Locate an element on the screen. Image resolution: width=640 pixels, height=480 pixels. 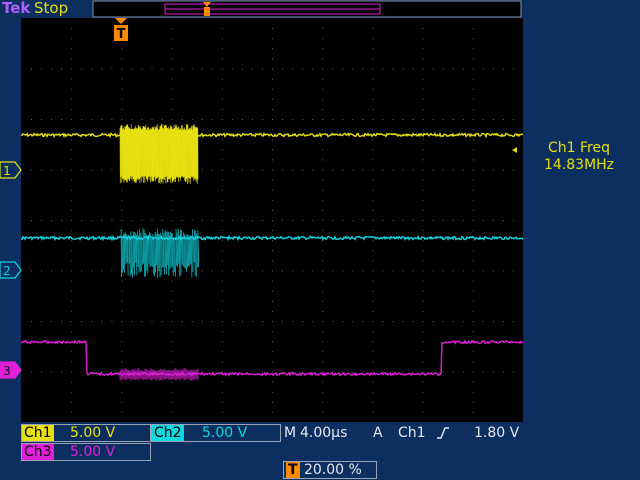
ch2-ground-marker: 2 is located at coordinates (11, 270).